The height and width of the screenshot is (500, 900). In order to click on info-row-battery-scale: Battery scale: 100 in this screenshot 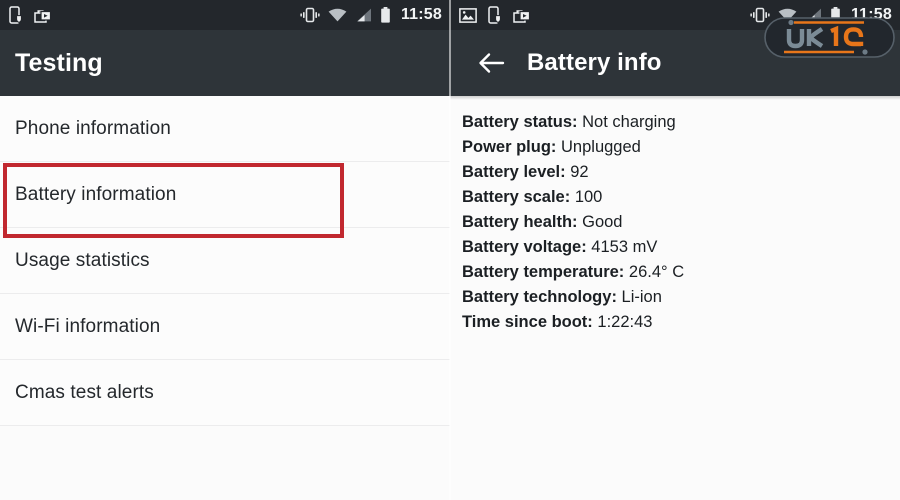, I will do `click(681, 197)`.